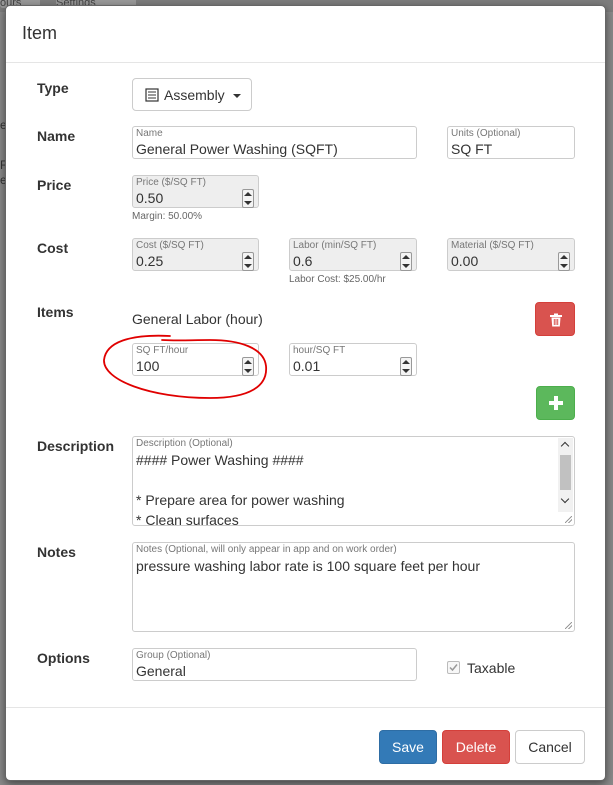  What do you see at coordinates (353, 359) in the screenshot?
I see `per-field: hour/SQ FT 0.01` at bounding box center [353, 359].